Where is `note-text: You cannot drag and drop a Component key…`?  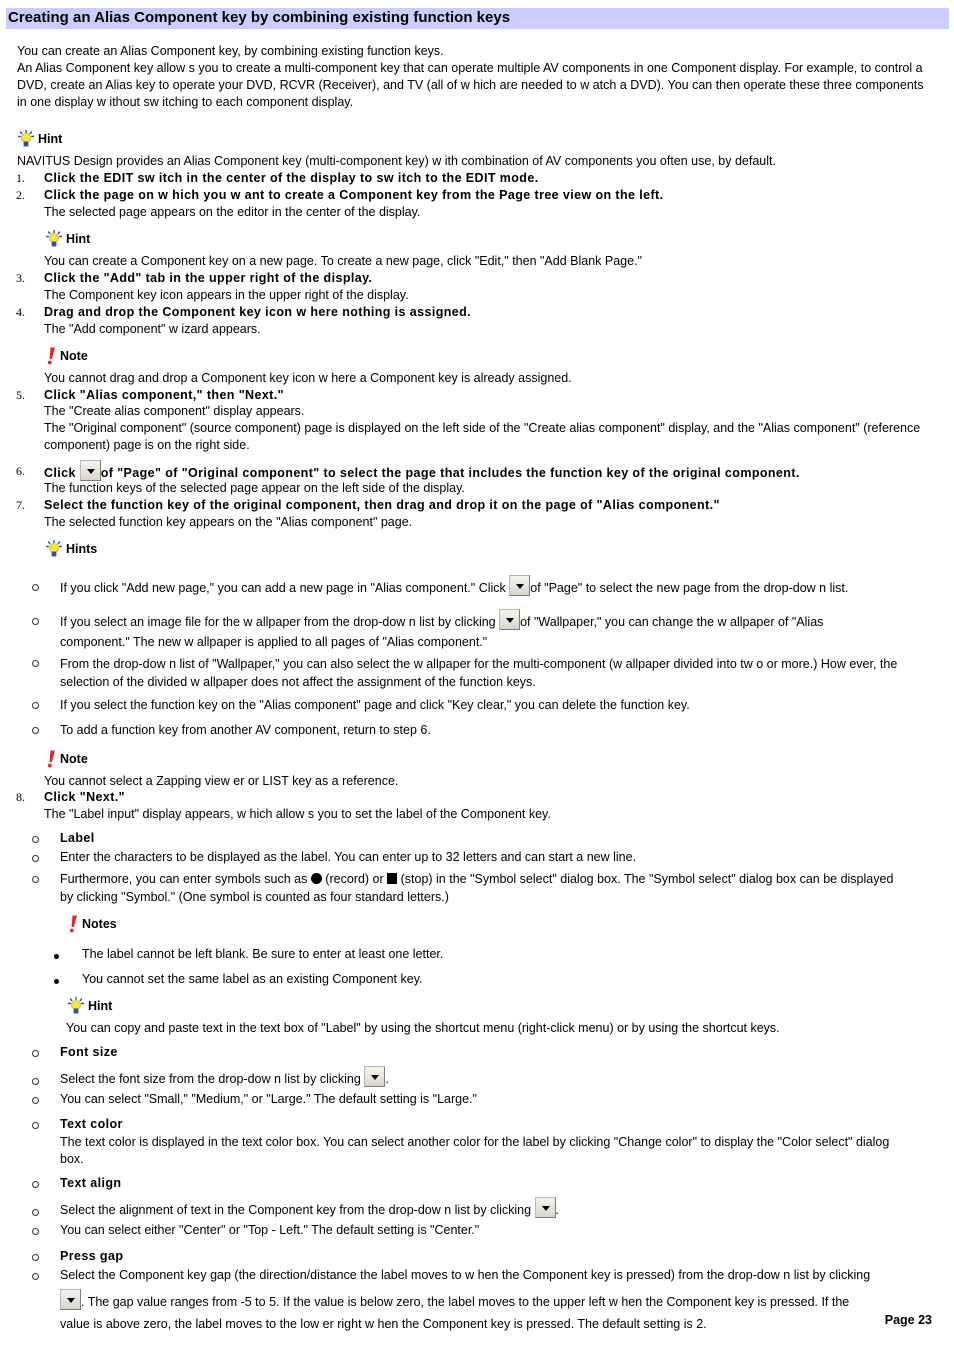
note-text: You cannot drag and drop a Component key… is located at coordinates (308, 378).